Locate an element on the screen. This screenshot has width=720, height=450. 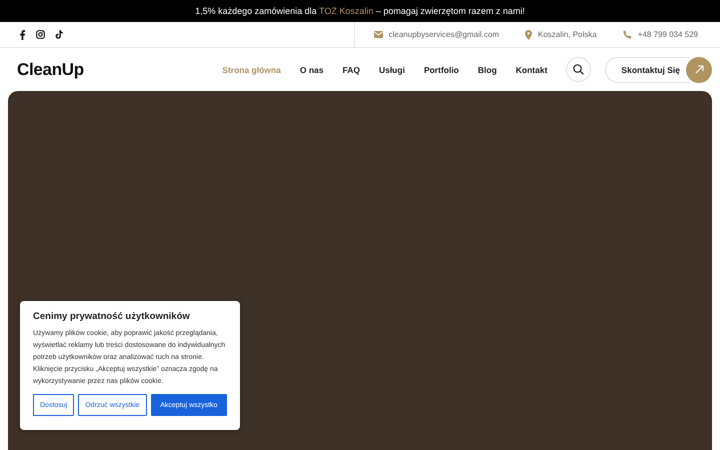
search-button is located at coordinates (579, 69).